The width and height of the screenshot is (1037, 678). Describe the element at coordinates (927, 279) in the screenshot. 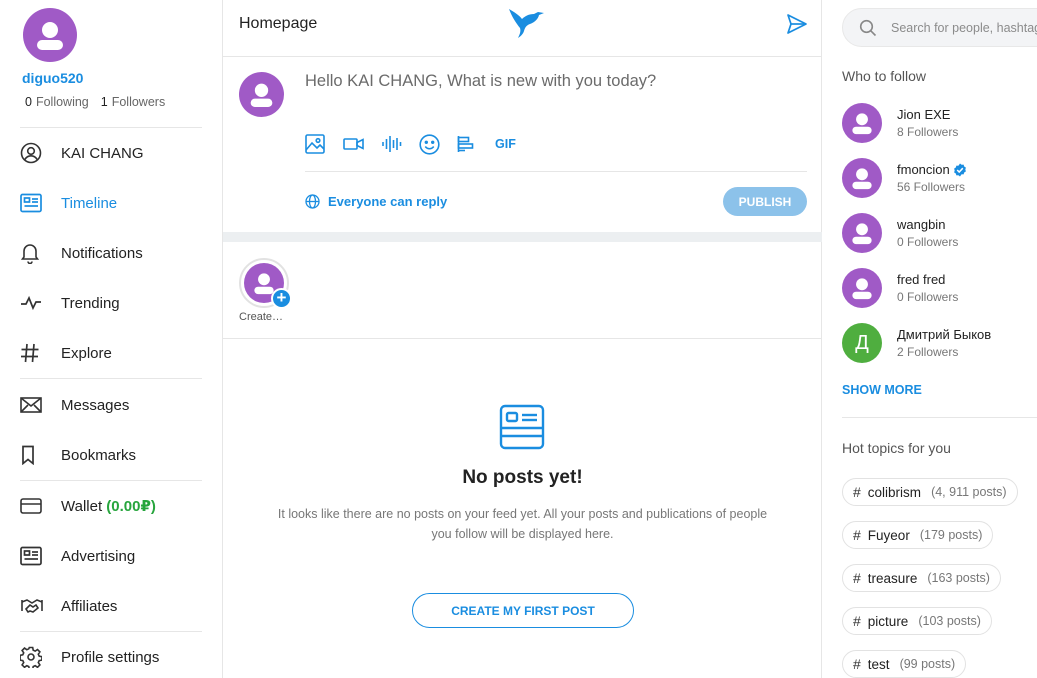

I see `user-name: fred fred` at that location.